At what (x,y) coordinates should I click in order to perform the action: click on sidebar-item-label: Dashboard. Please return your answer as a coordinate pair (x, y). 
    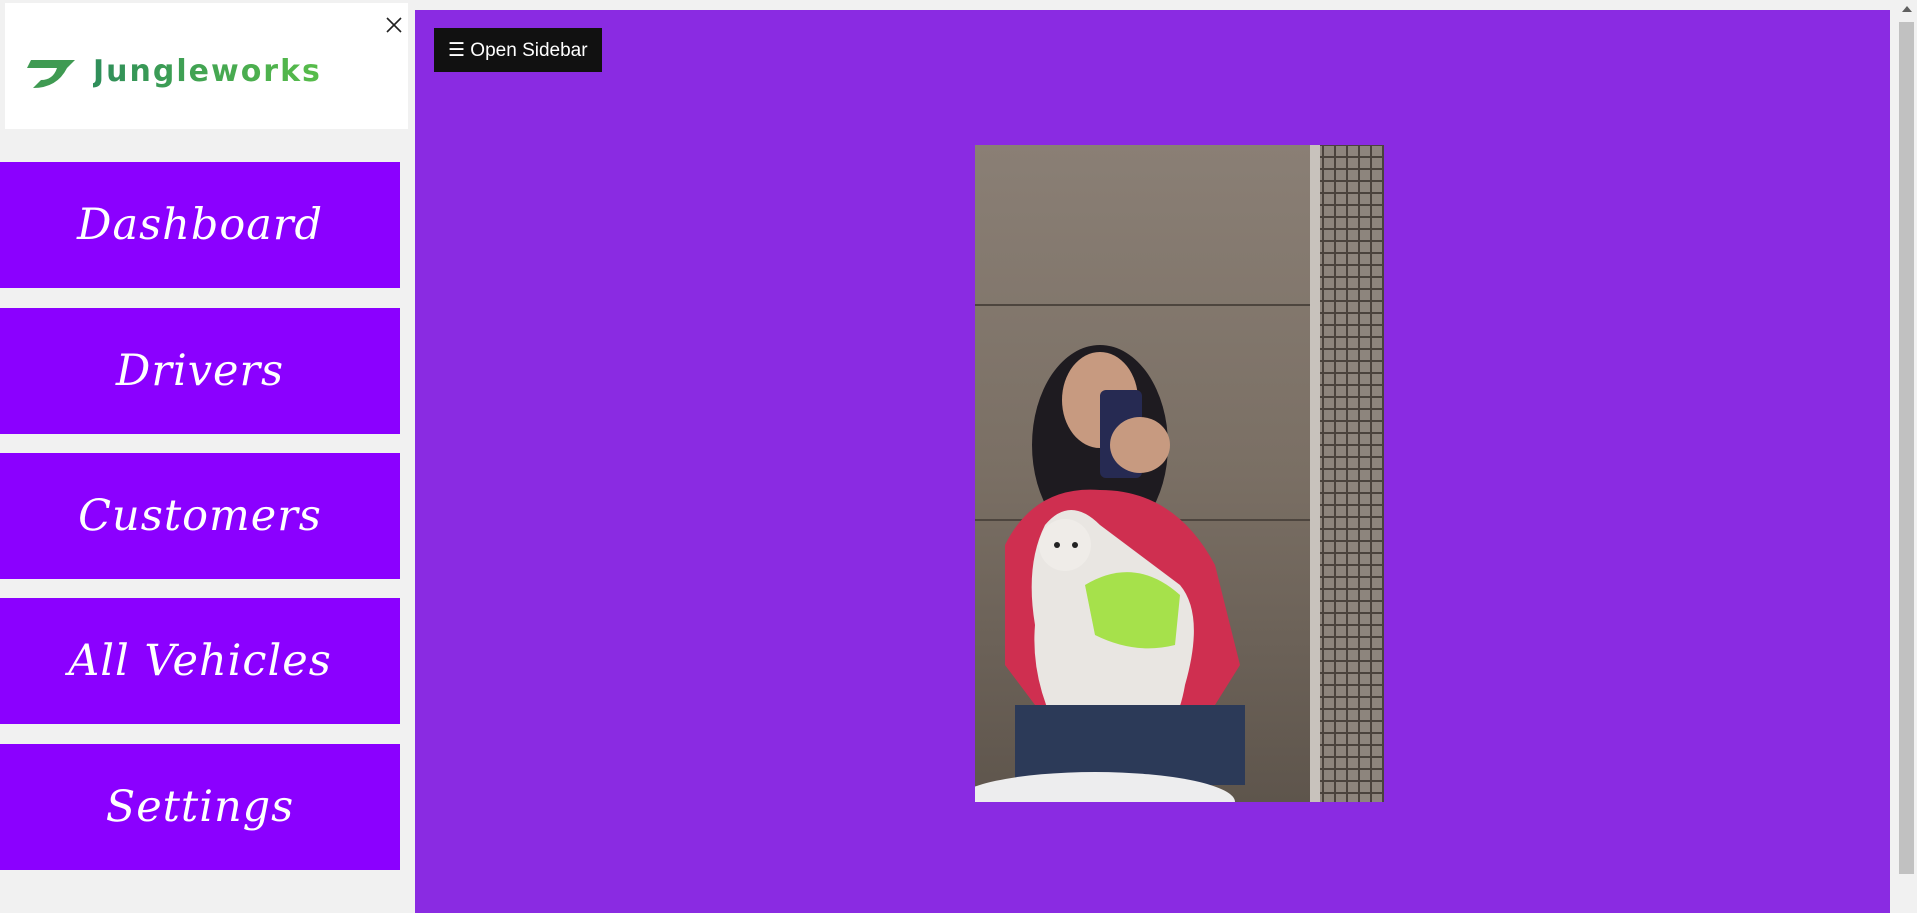
    Looking at the image, I should click on (199, 225).